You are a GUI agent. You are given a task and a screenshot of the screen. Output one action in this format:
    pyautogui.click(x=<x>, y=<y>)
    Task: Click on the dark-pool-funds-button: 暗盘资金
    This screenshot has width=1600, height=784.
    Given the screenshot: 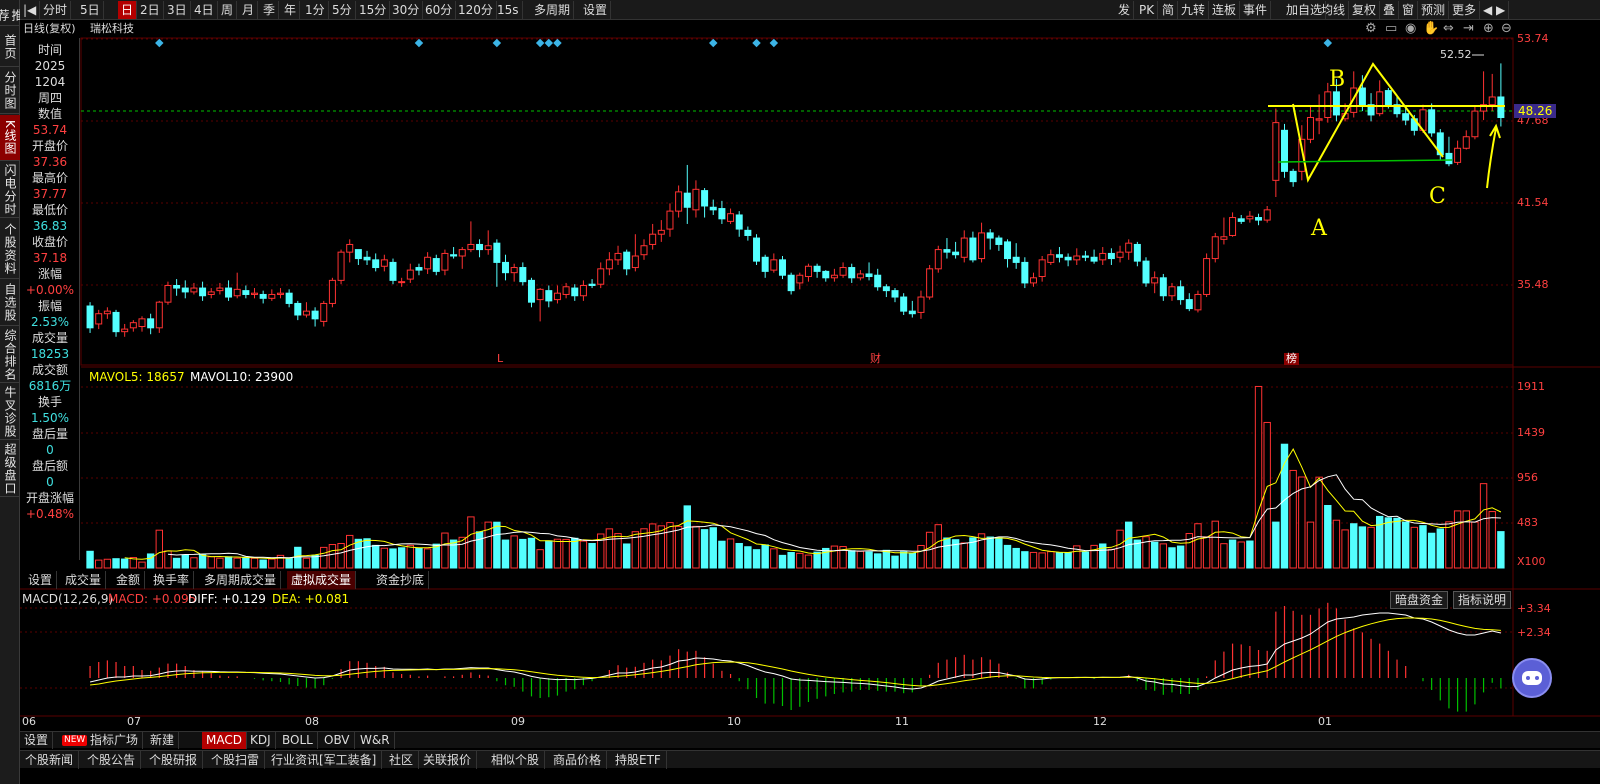 What is the action you would take?
    pyautogui.click(x=1419, y=600)
    